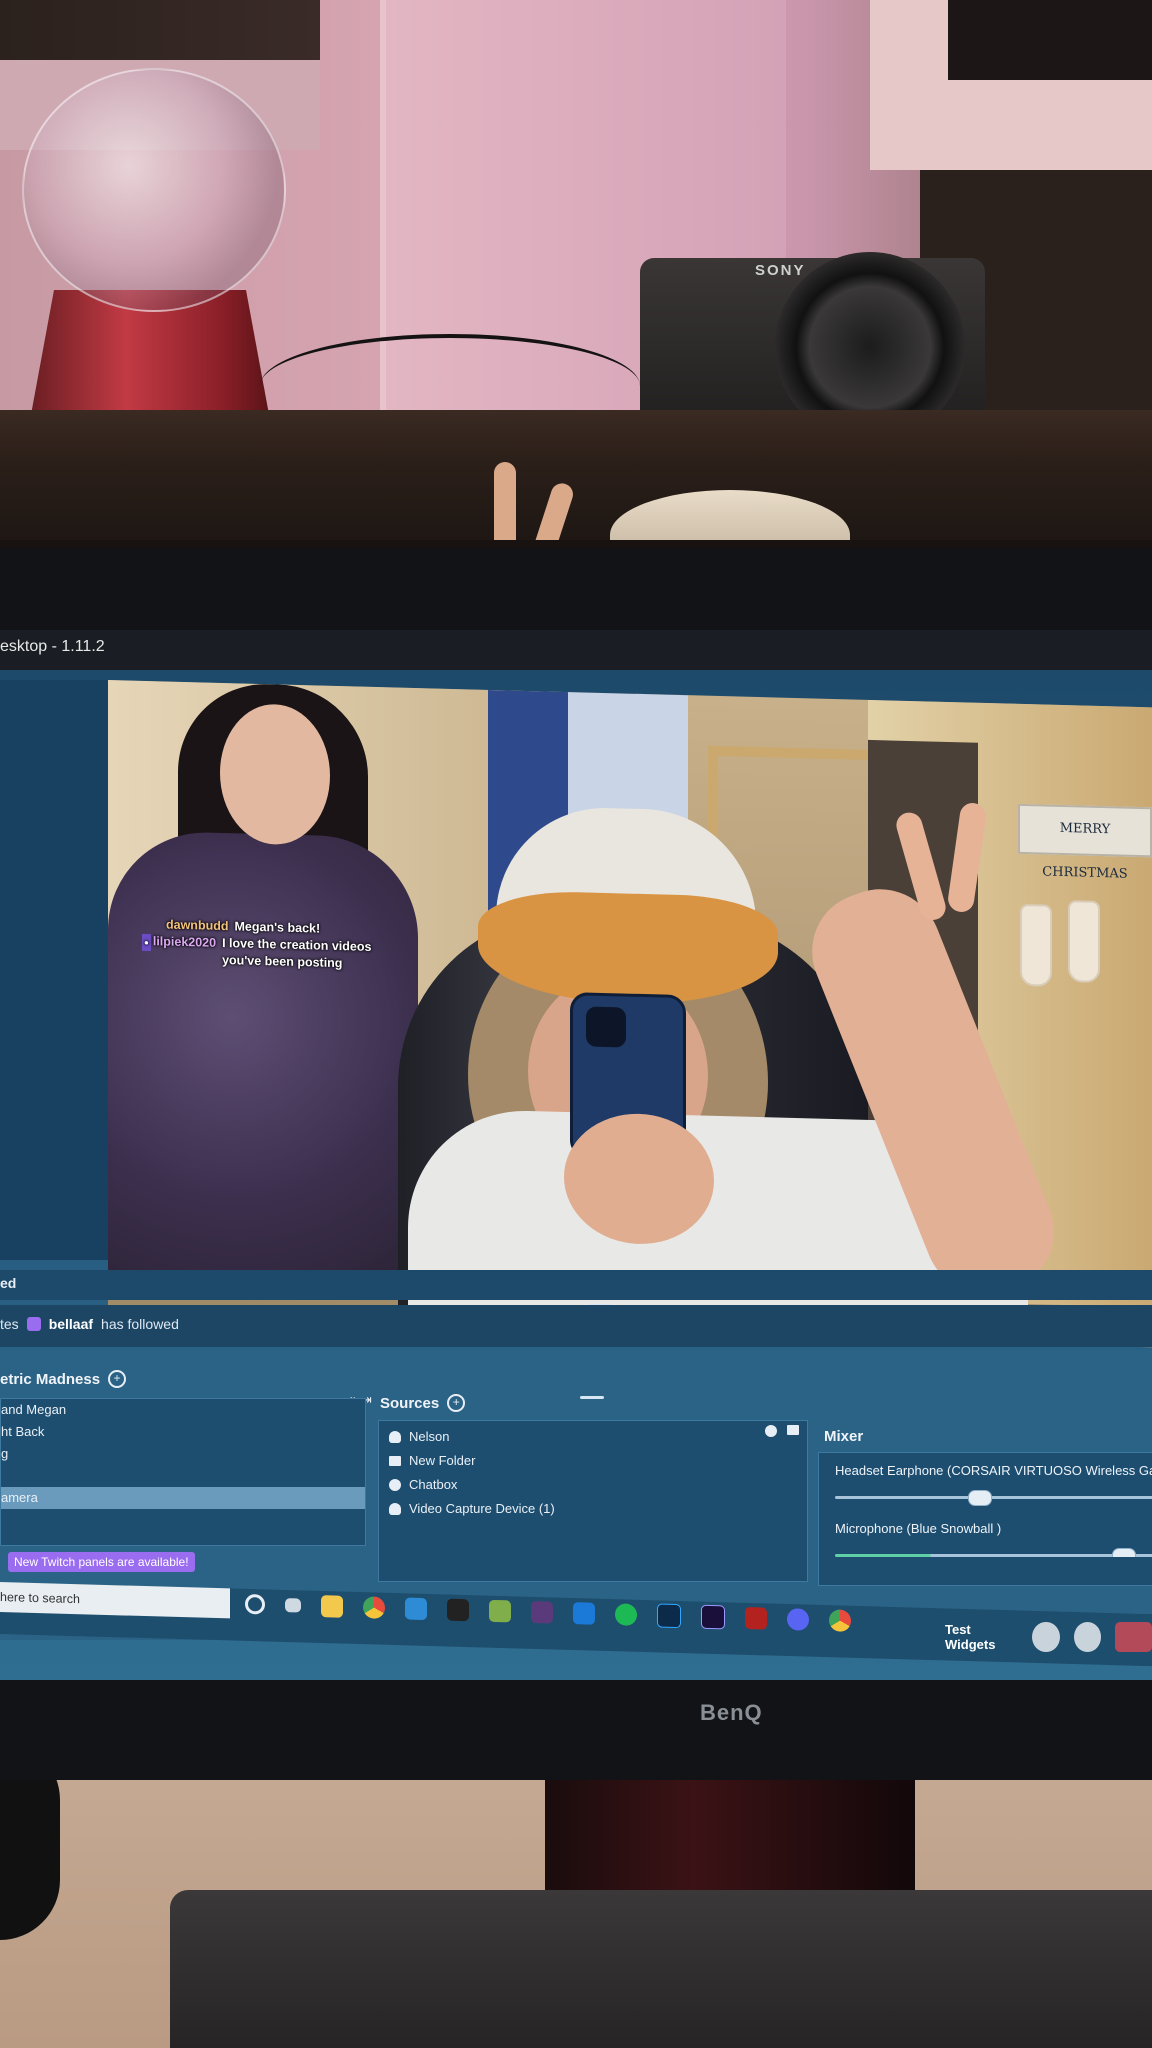 Image resolution: width=1152 pixels, height=2048 pixels. Describe the element at coordinates (756, 1618) in the screenshot. I see `illustrator-icon` at that location.